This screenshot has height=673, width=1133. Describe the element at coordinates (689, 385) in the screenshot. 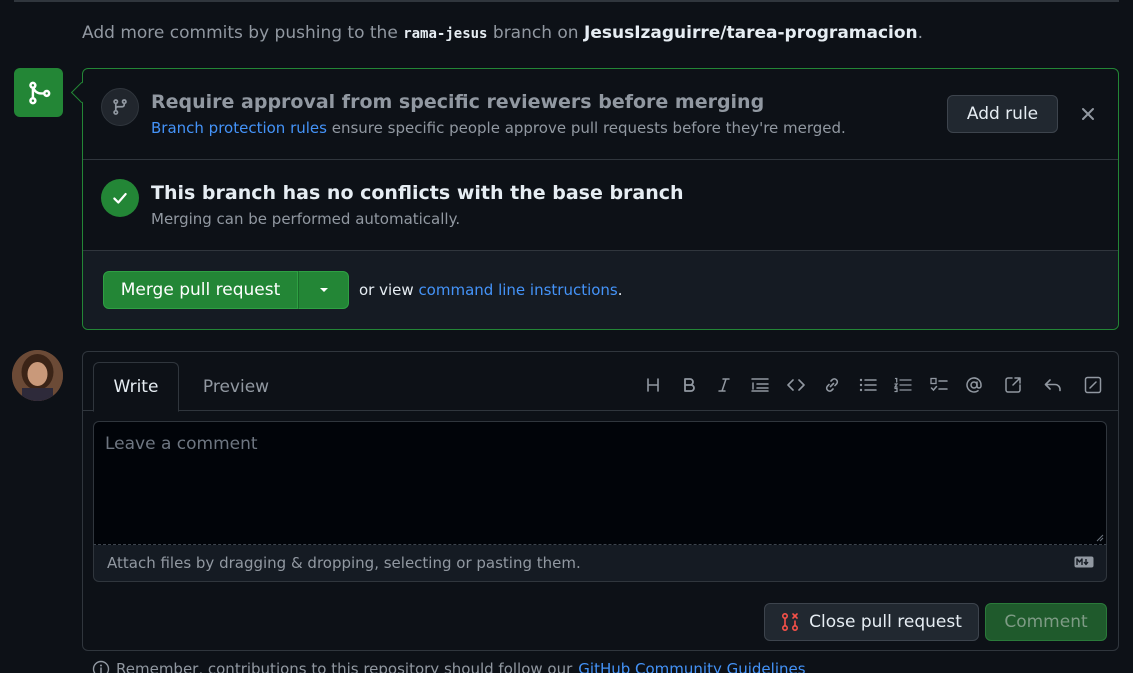

I see `bold-icon` at that location.